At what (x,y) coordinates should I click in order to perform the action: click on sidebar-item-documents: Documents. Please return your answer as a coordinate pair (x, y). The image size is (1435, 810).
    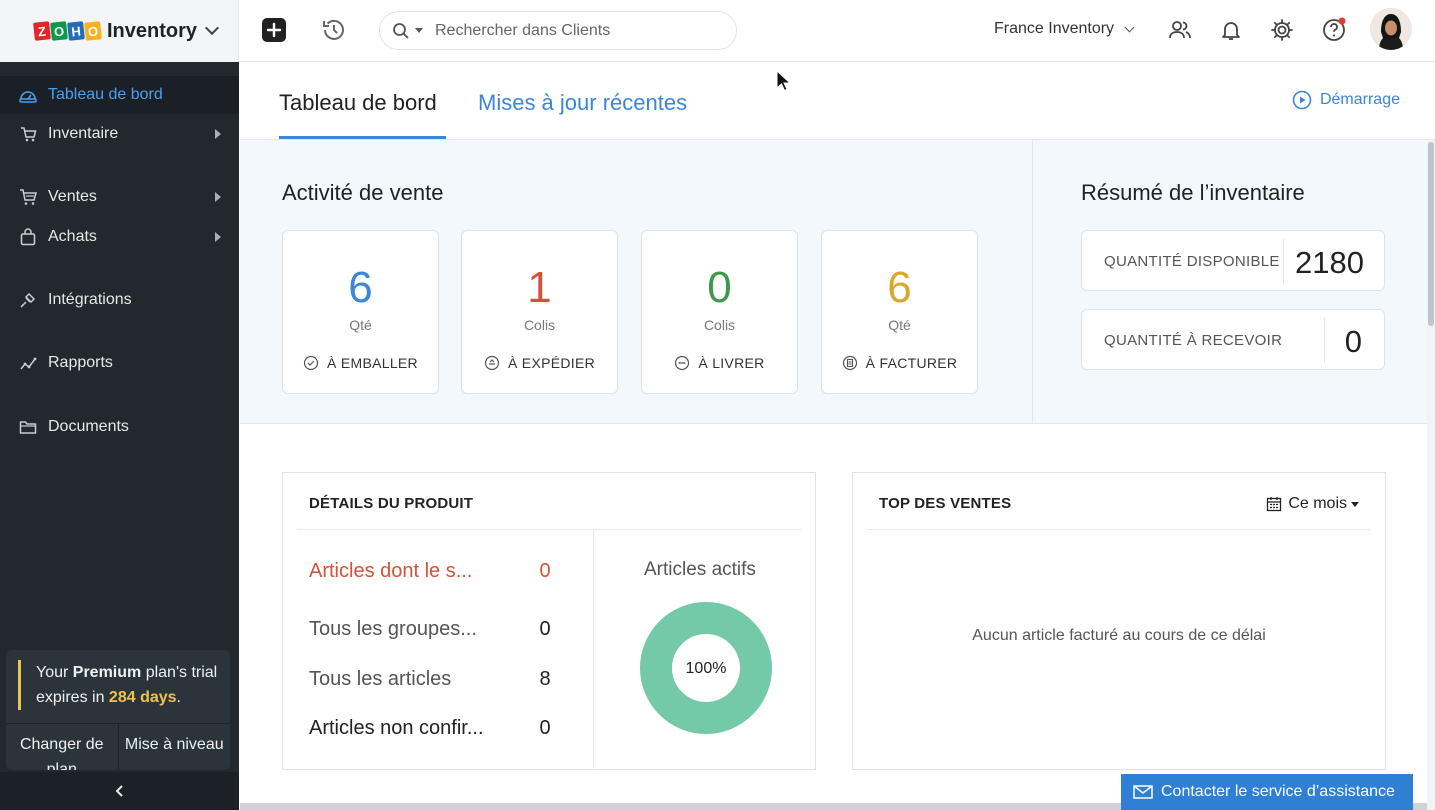
    Looking at the image, I should click on (119, 427).